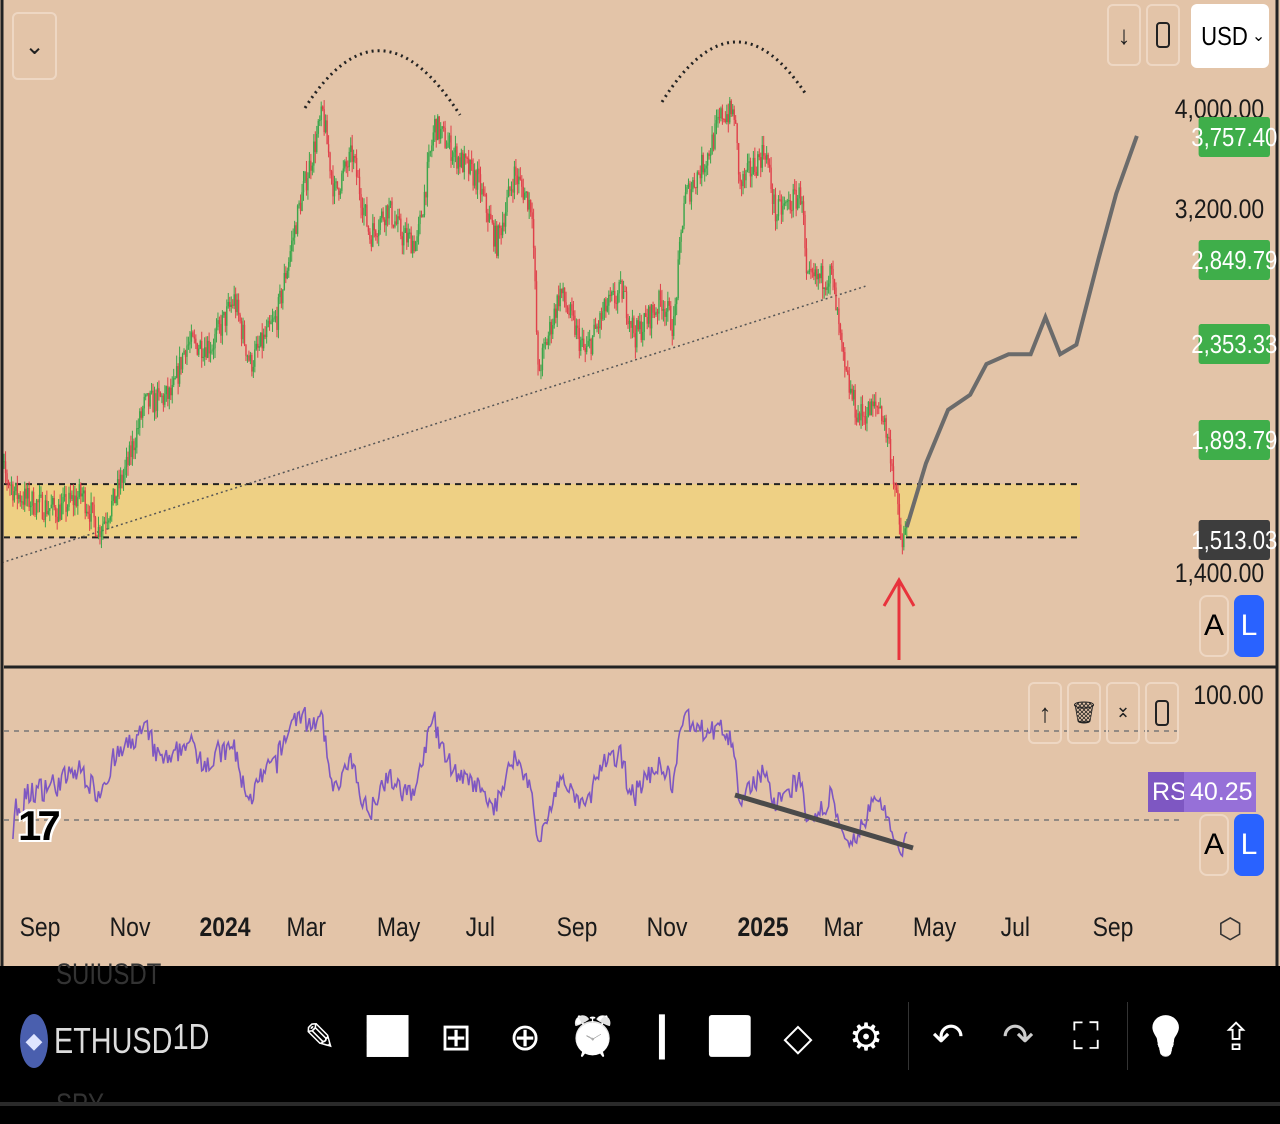 The width and height of the screenshot is (1280, 1124). I want to click on arrow-down-icon: ↓, so click(1124, 34).